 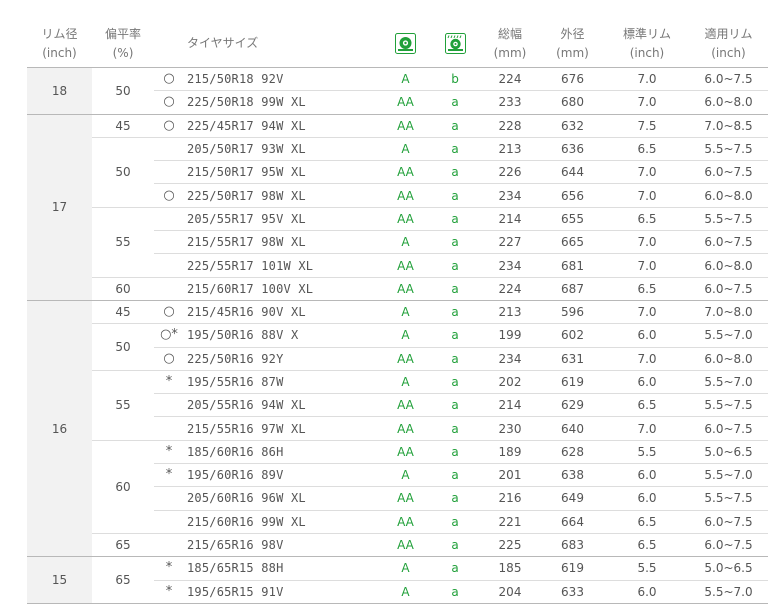 What do you see at coordinates (572, 405) in the screenshot?
I see `outer-diameter-cell: 629` at bounding box center [572, 405].